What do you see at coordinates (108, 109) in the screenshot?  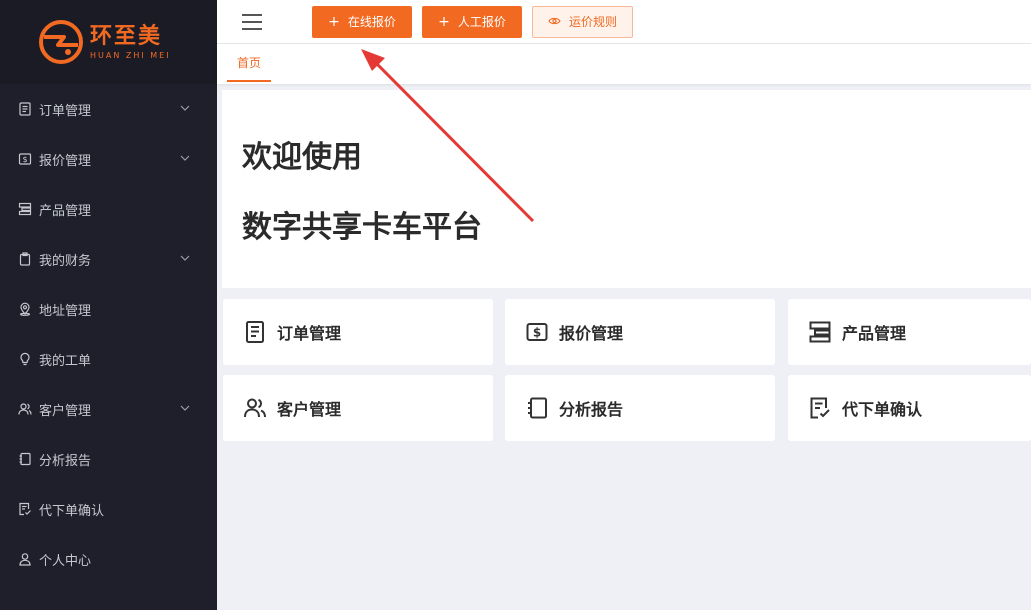 I see `sidebar-item-orders: 订单管理` at bounding box center [108, 109].